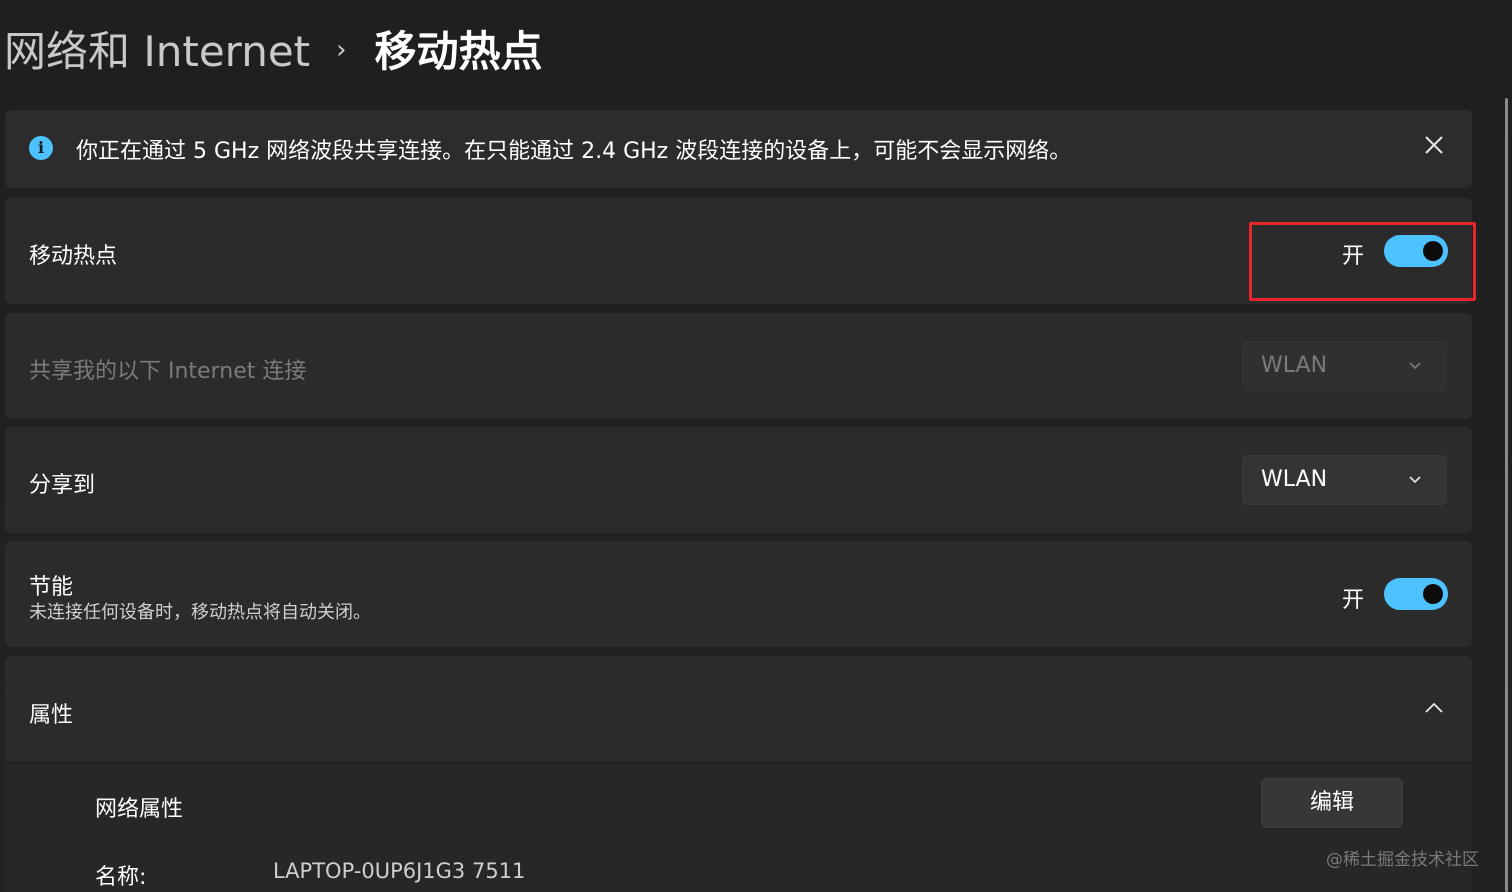 This screenshot has width=1512, height=892. Describe the element at coordinates (51, 715) in the screenshot. I see `properties-label: 属性` at that location.